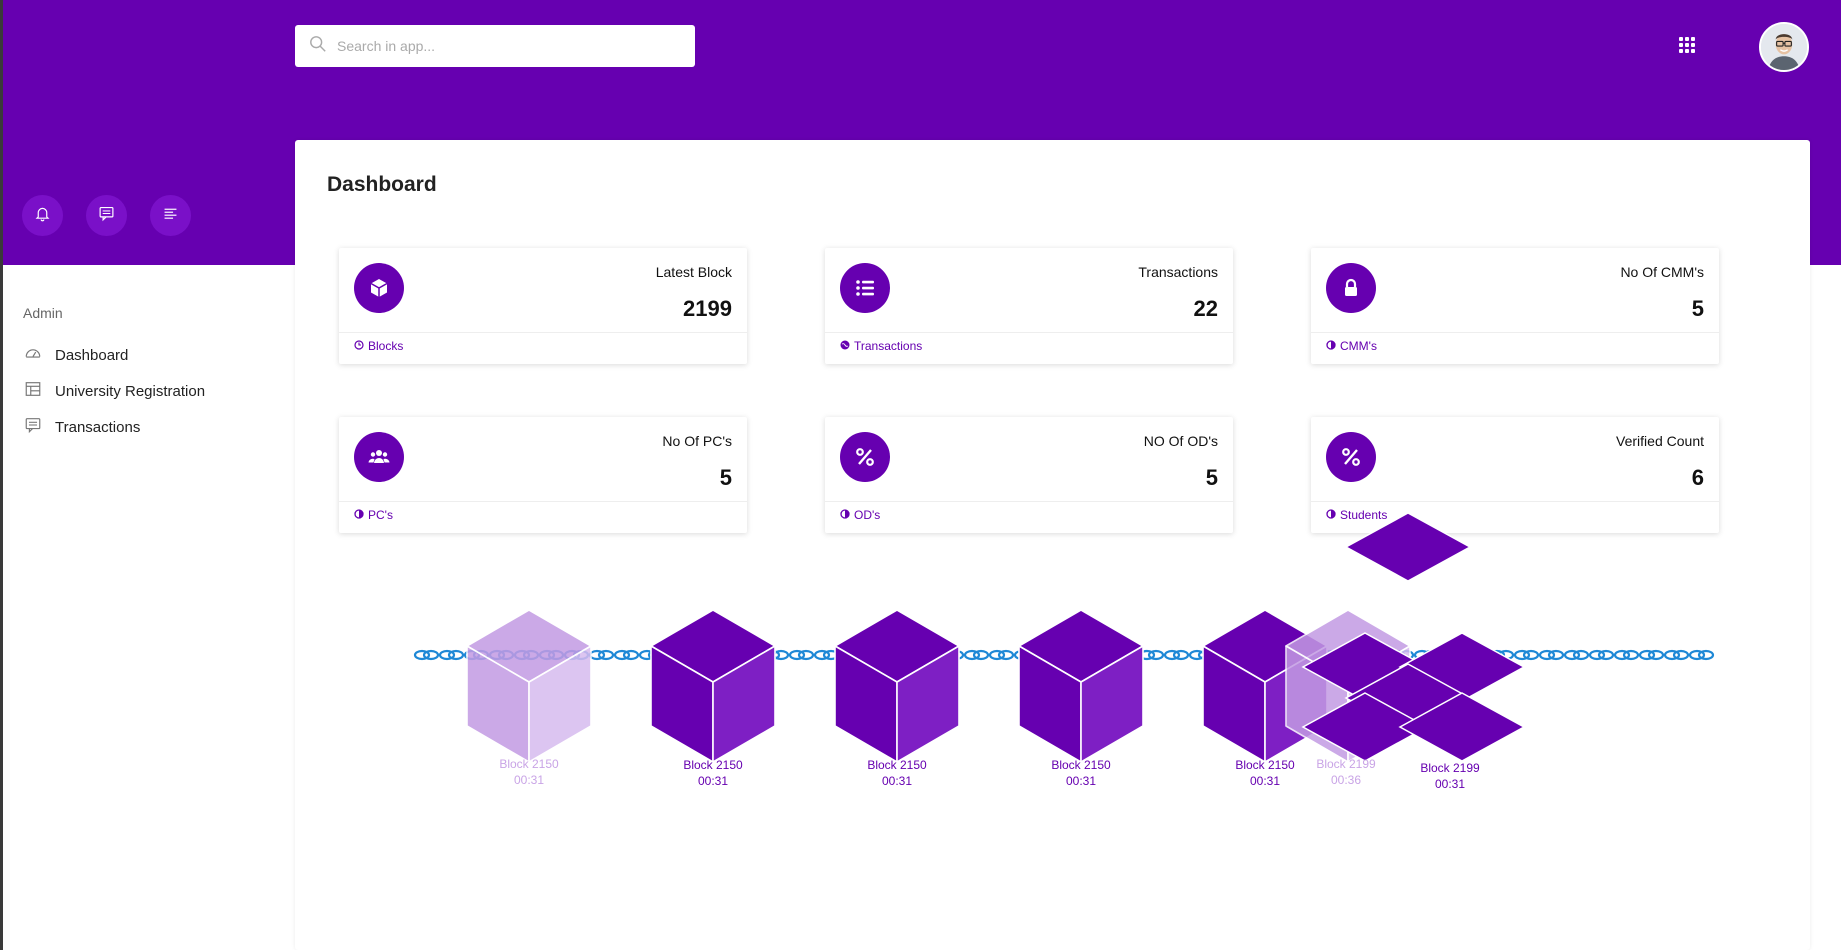  Describe the element at coordinates (39, 355) in the screenshot. I see `dashboard-icon` at that location.